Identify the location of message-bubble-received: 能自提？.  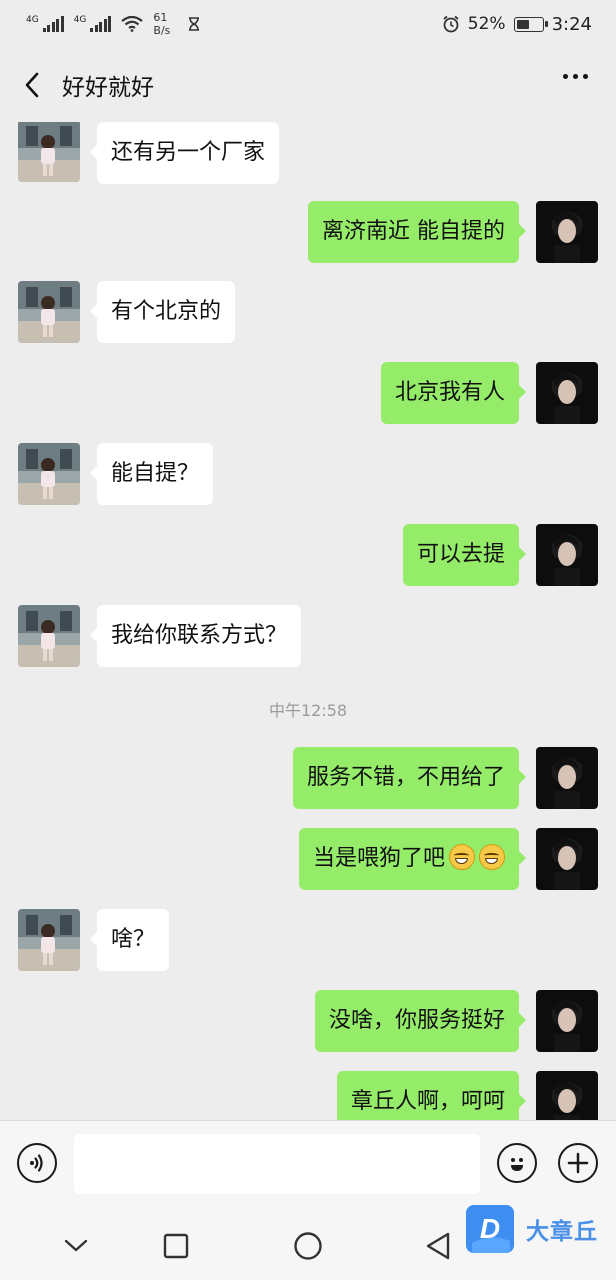
(151, 474).